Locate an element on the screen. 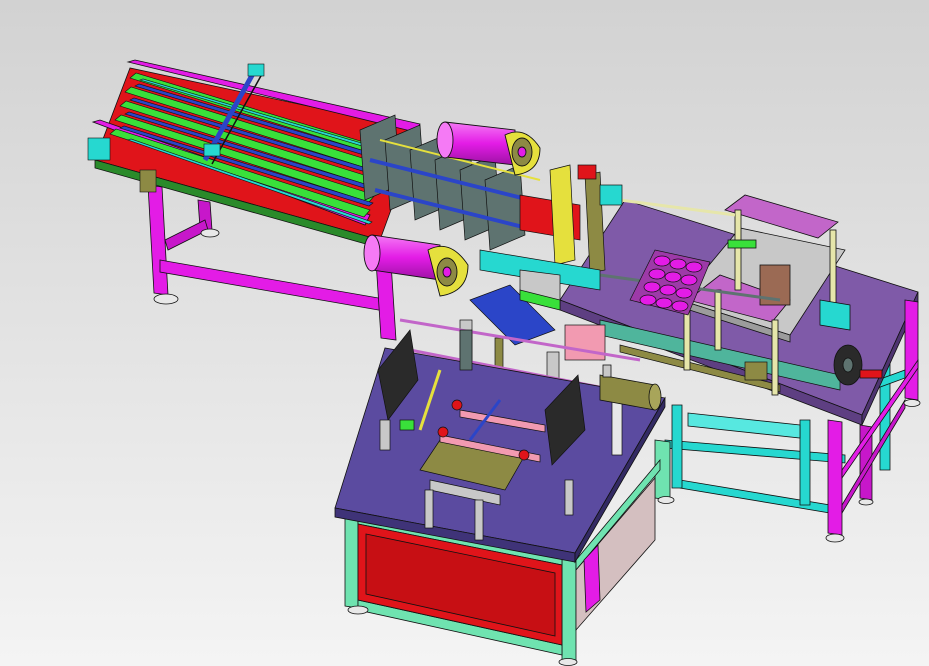 This screenshot has height=666, width=929. side-cylinder-mount is located at coordinates (607, 371).